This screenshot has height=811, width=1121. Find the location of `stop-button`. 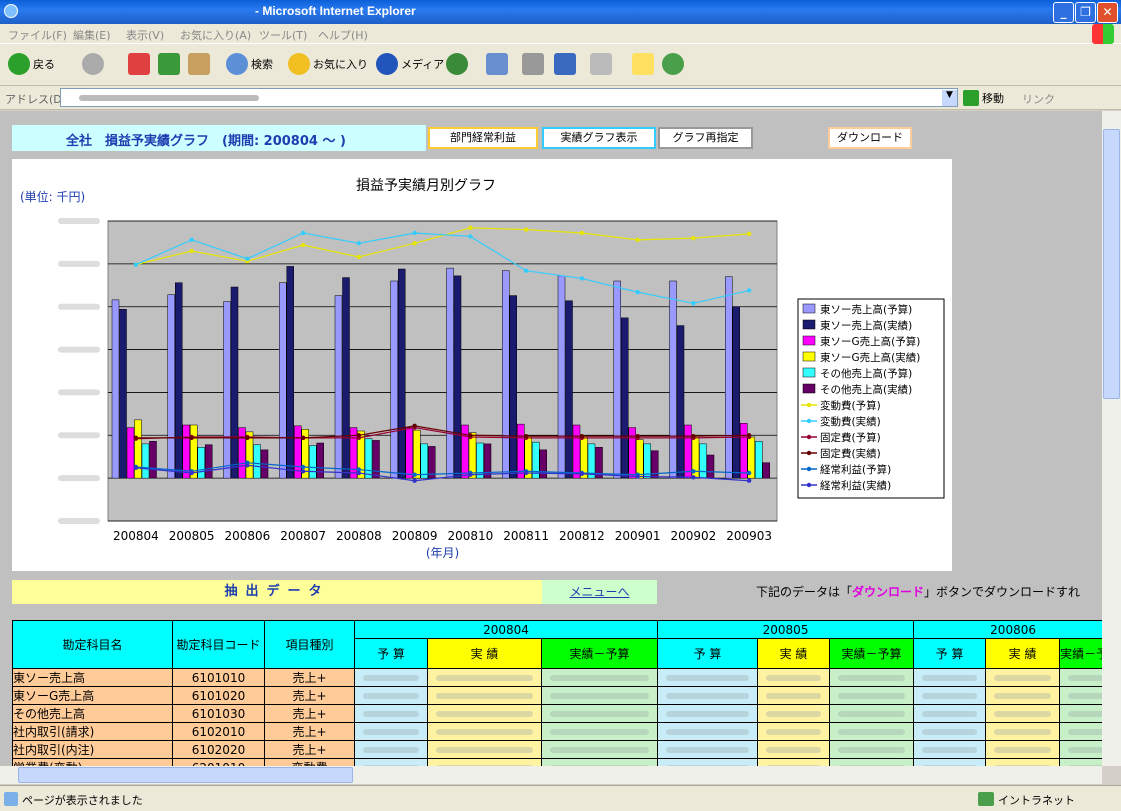

stop-button is located at coordinates (139, 64).